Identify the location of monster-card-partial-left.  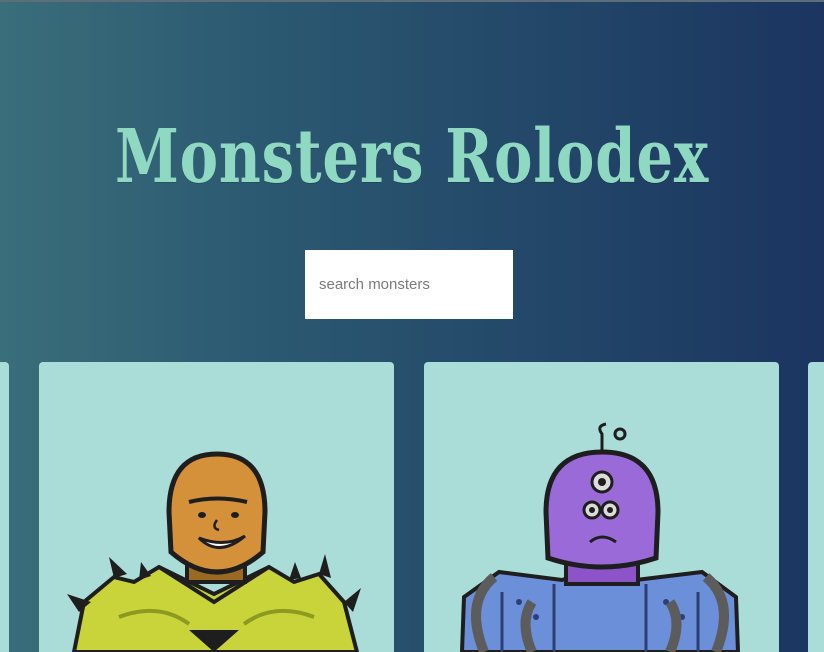
(4, 507).